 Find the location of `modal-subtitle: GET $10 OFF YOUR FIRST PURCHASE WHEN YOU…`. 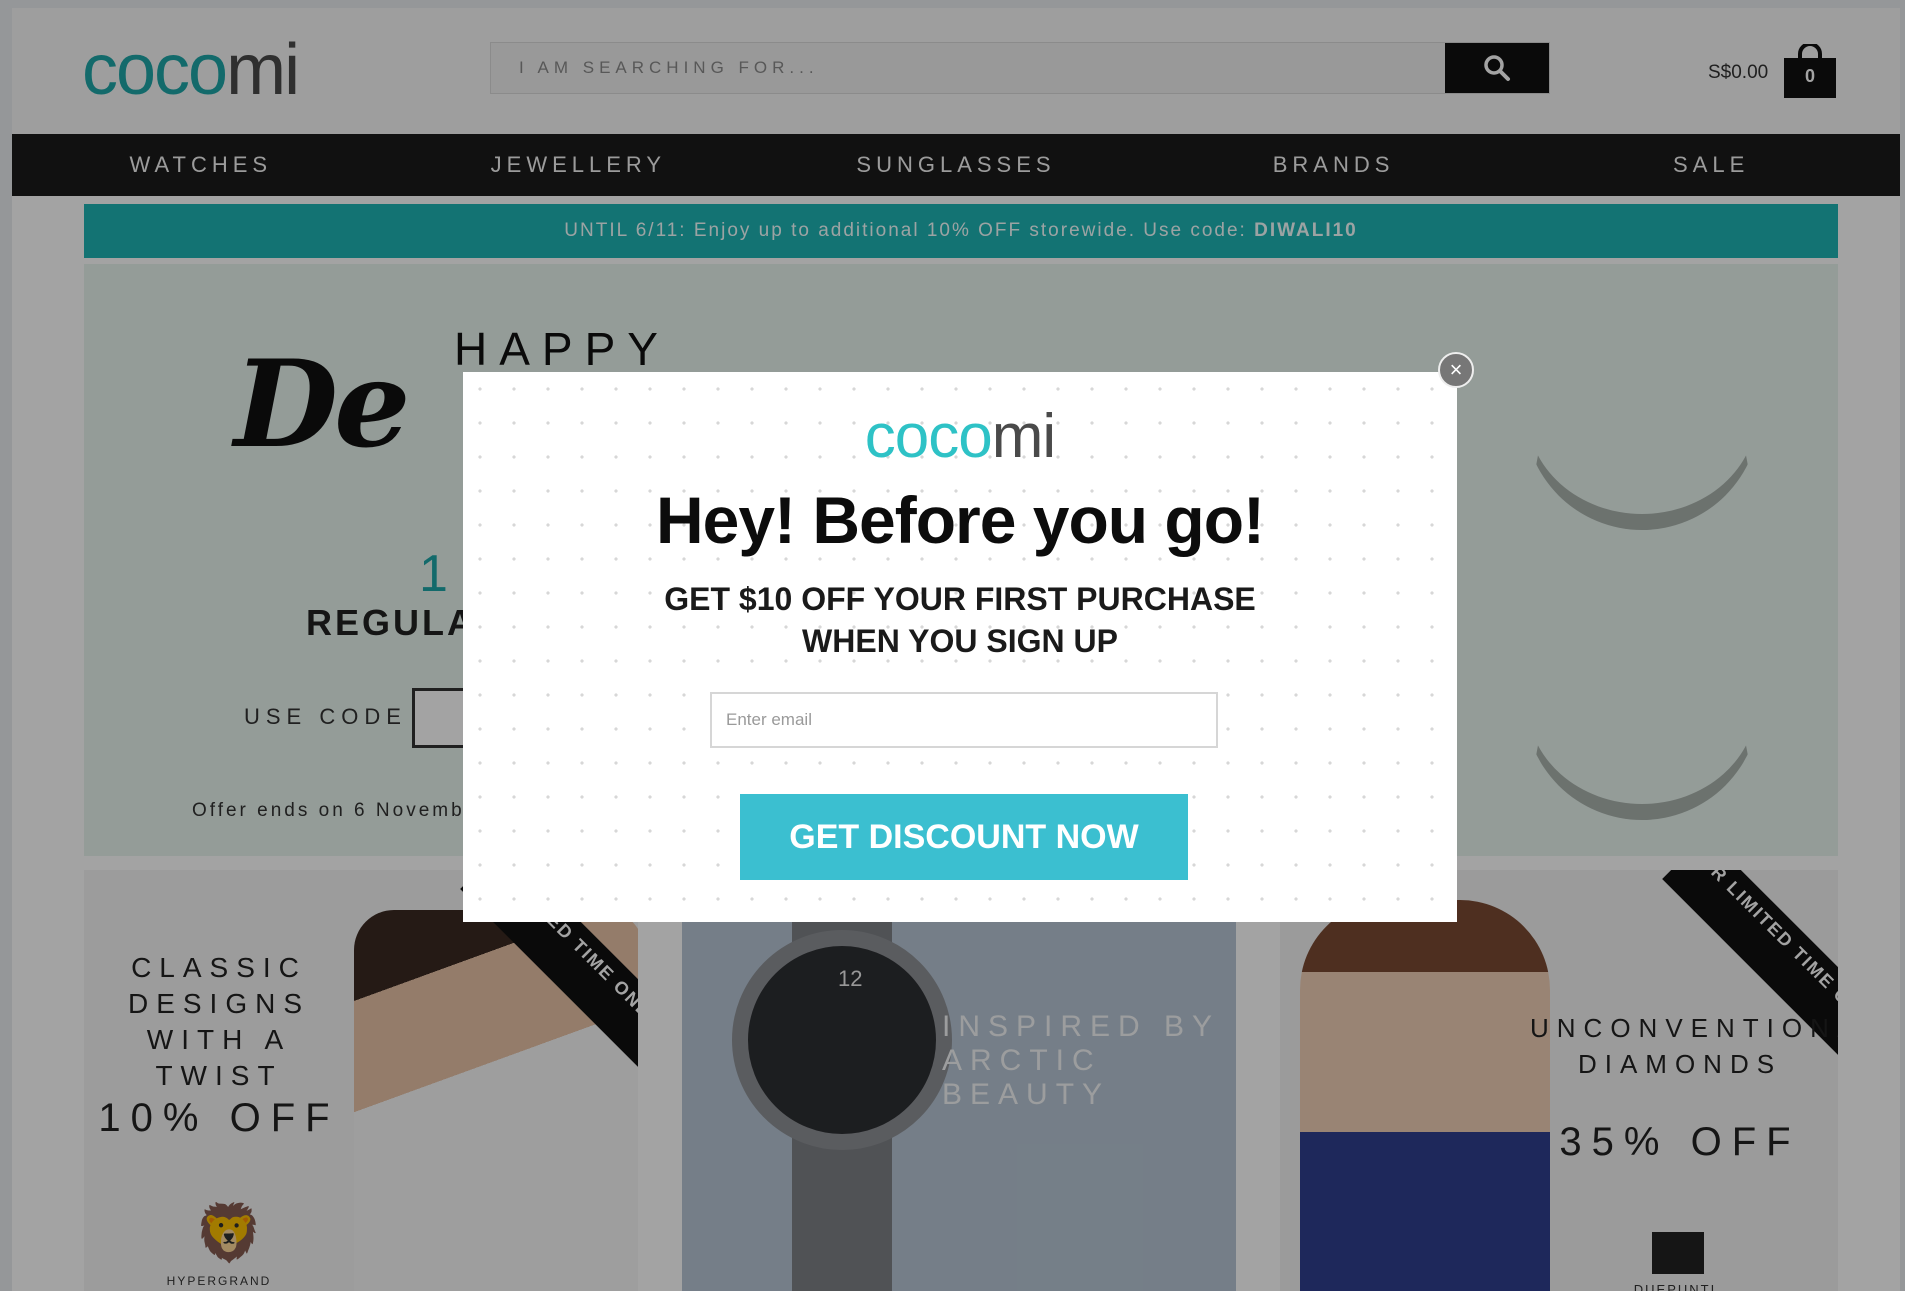

modal-subtitle: GET $10 OFF YOUR FIRST PURCHASE WHEN YOU… is located at coordinates (960, 620).